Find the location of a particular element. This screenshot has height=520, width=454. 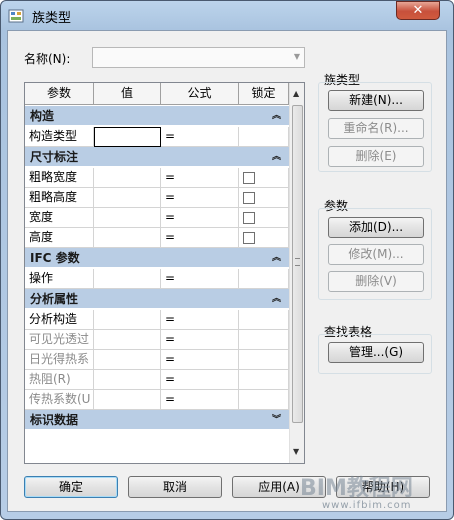

manage-lookup-tables-button: 管理...(G) is located at coordinates (376, 352).